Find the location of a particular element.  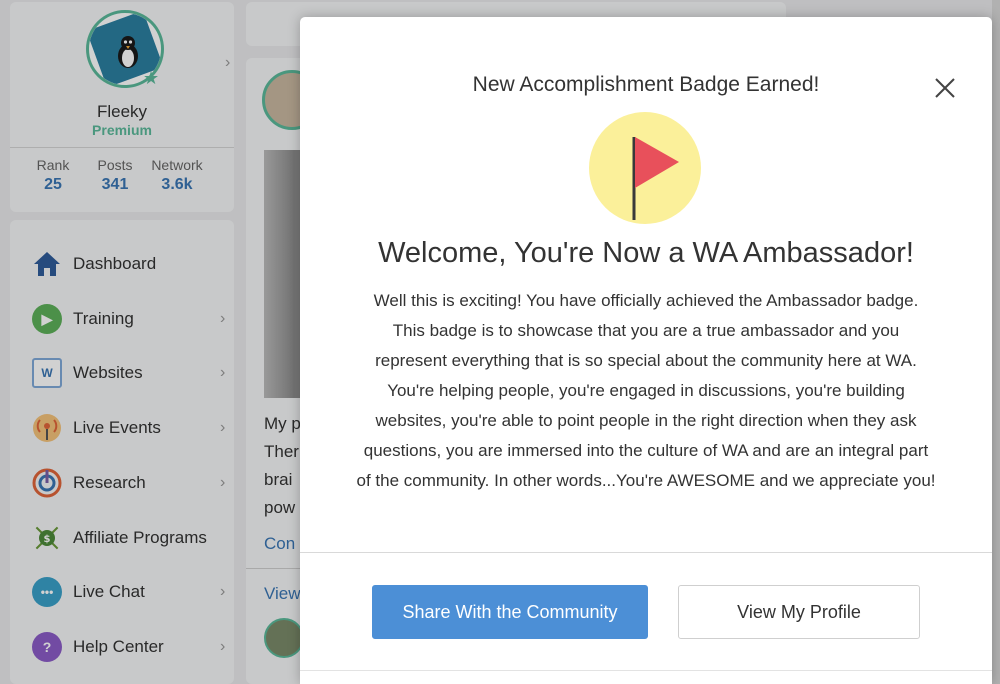

flag-icon is located at coordinates (655, 178).